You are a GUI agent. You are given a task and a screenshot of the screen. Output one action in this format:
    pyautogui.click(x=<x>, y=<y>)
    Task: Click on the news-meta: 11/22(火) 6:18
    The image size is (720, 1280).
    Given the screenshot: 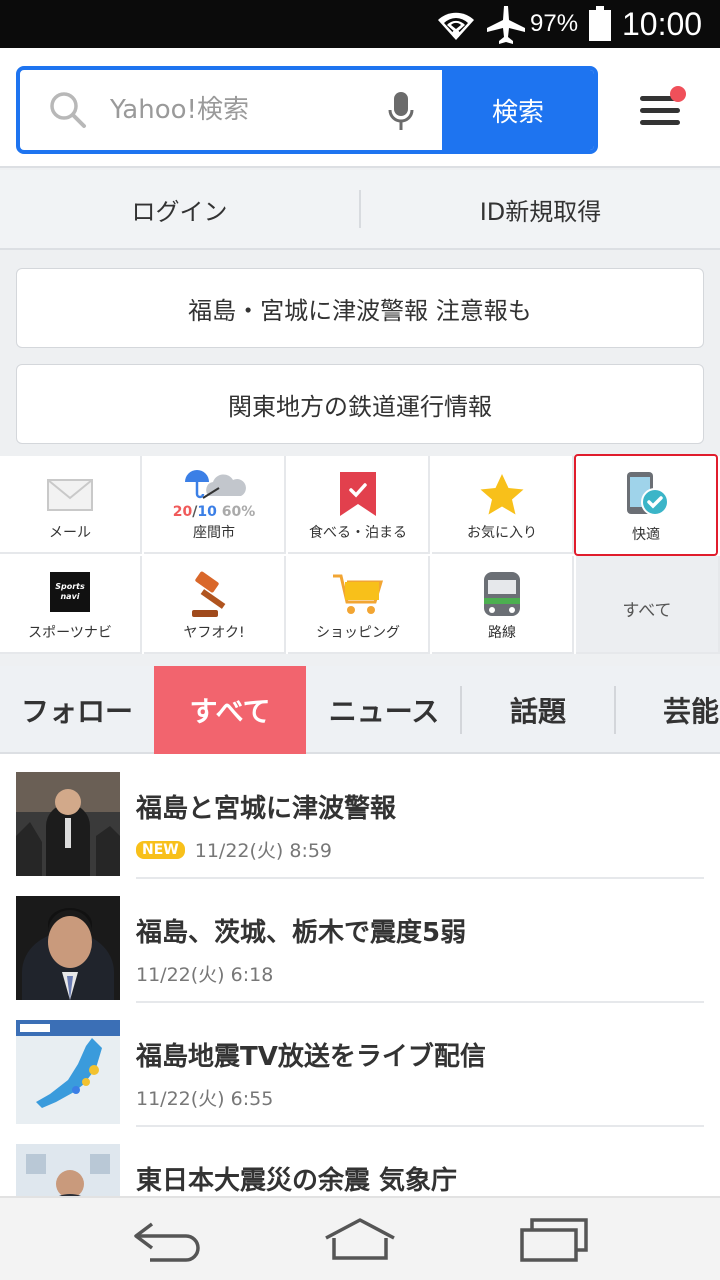 What is the action you would take?
    pyautogui.click(x=204, y=973)
    